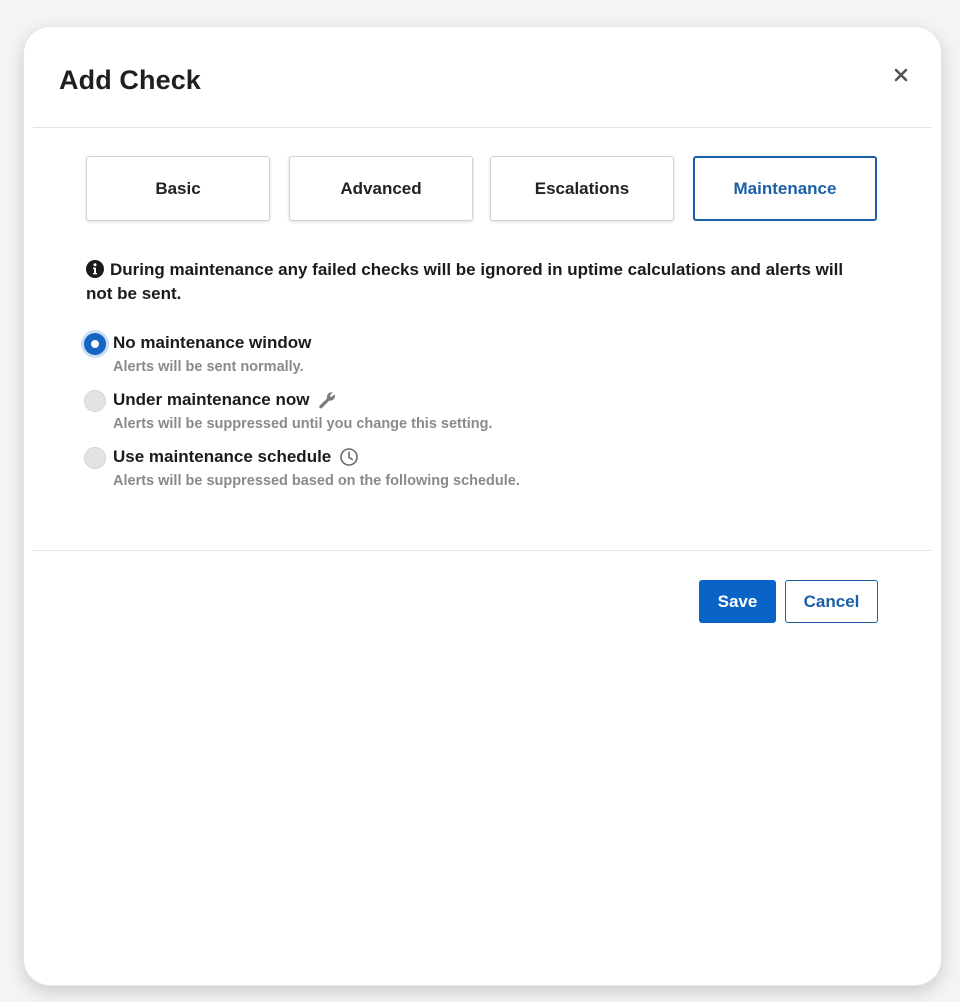  Describe the element at coordinates (211, 399) in the screenshot. I see `option-label-text: Under maintenance now` at that location.